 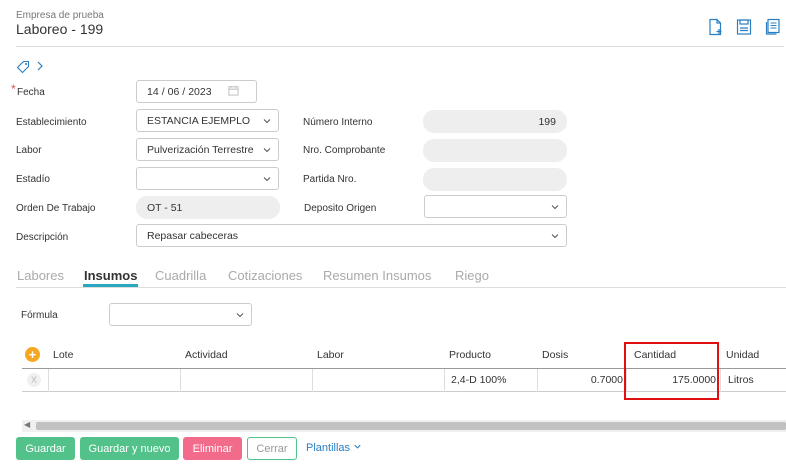 What do you see at coordinates (773, 27) in the screenshot?
I see `copy-icon` at bounding box center [773, 27].